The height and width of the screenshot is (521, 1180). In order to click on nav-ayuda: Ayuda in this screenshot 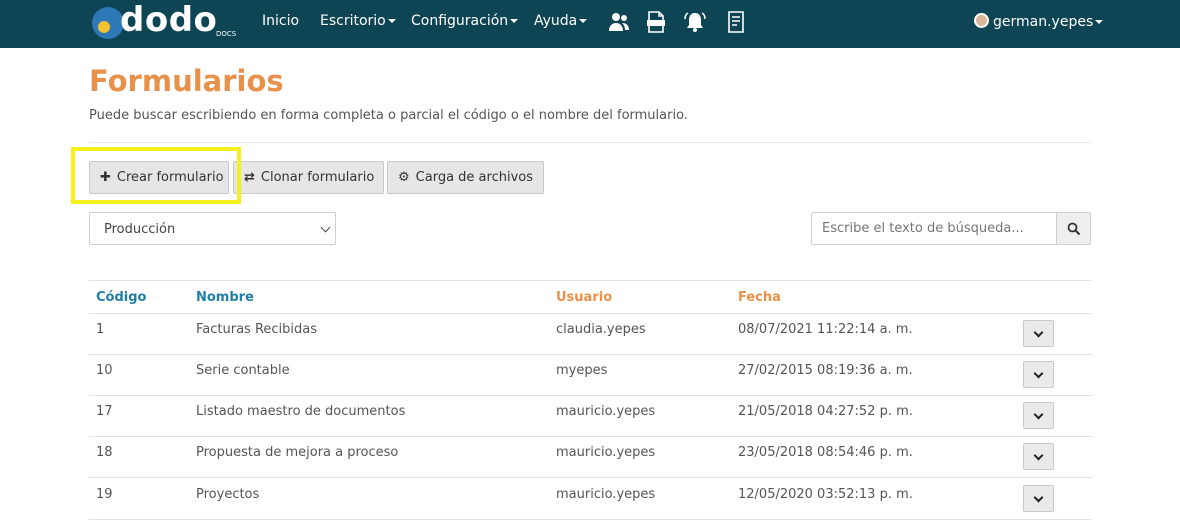, I will do `click(561, 21)`.